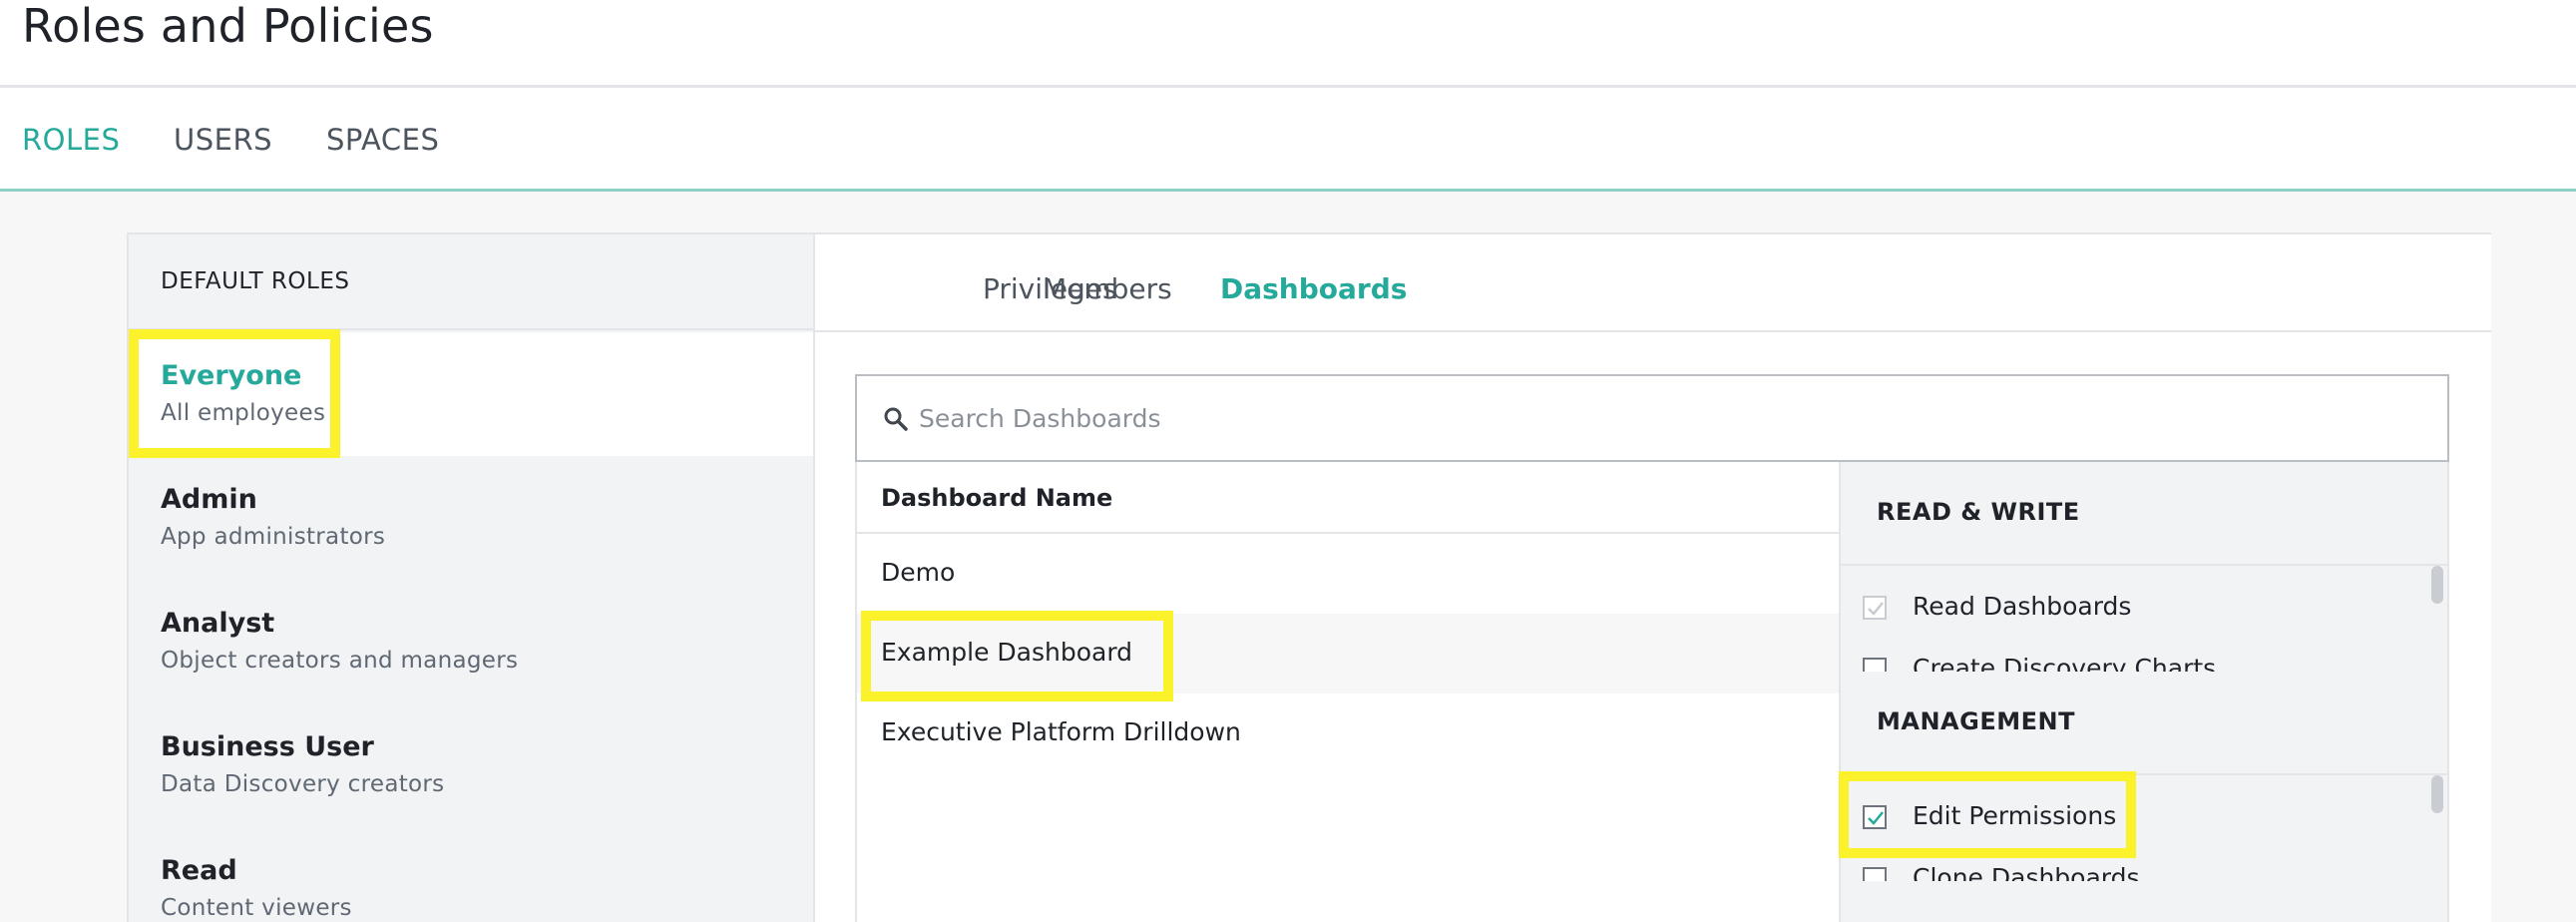  I want to click on role-description: Content viewers, so click(256, 908).